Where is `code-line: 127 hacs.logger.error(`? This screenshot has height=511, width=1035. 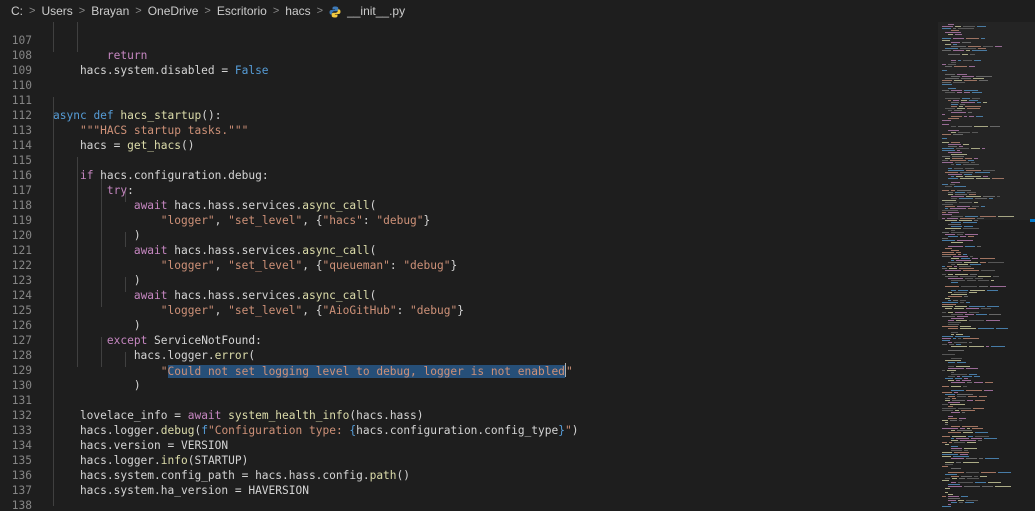 code-line: 127 hacs.logger.error( is located at coordinates (127, 340).